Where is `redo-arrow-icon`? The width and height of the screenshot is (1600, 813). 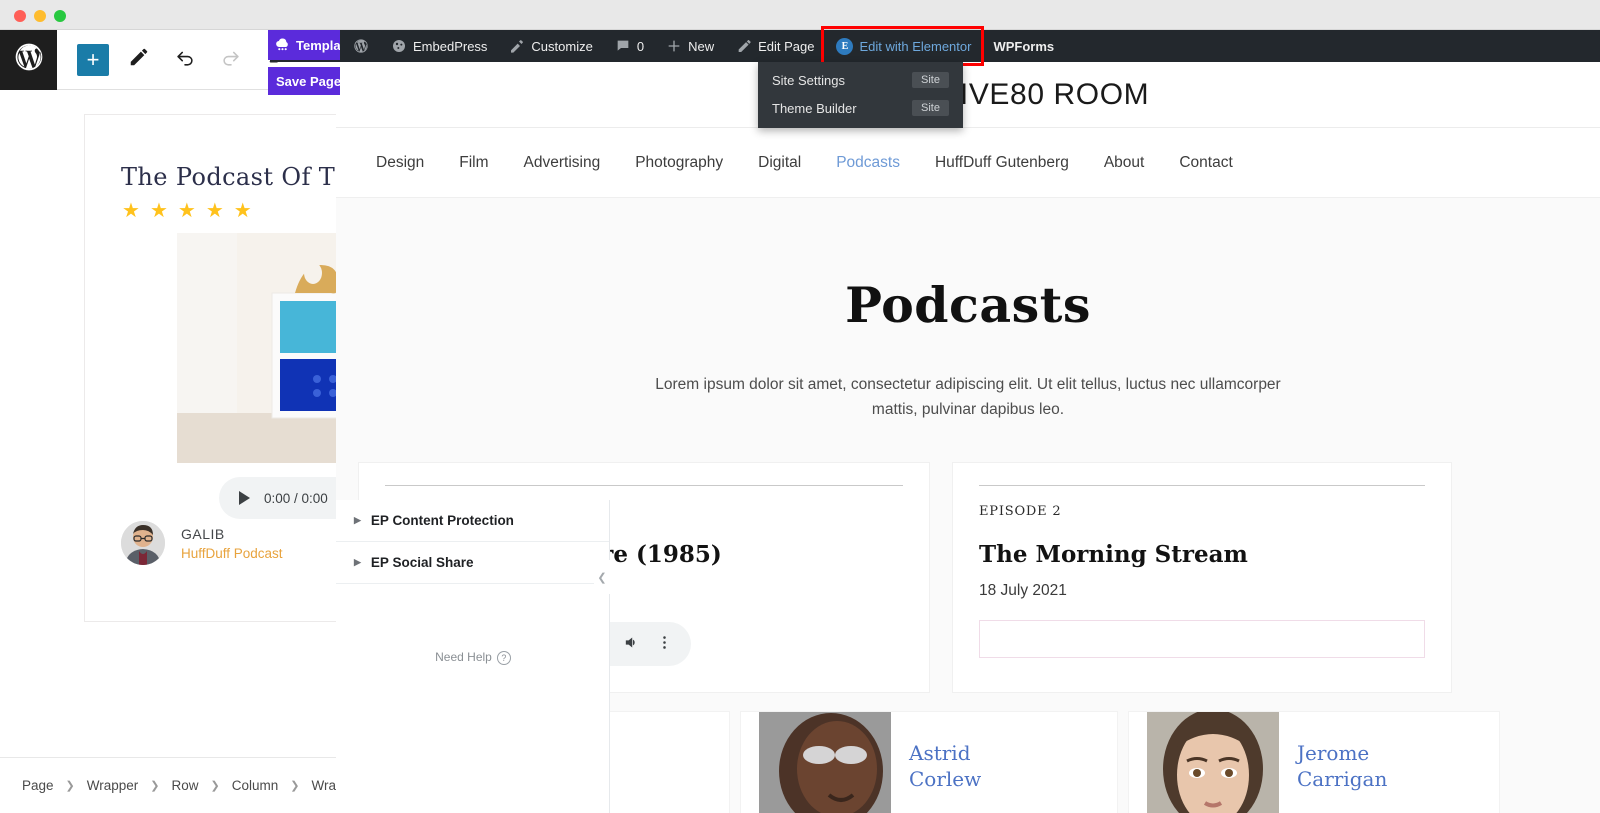
redo-arrow-icon is located at coordinates (231, 59).